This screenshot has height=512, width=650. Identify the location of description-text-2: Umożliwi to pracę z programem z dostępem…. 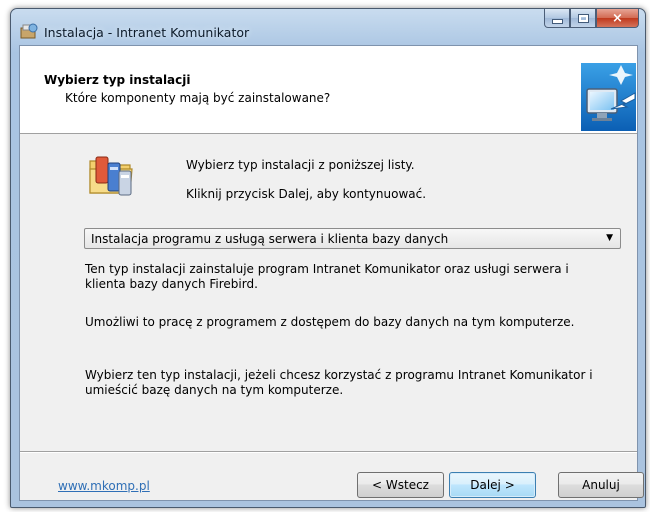
(330, 322).